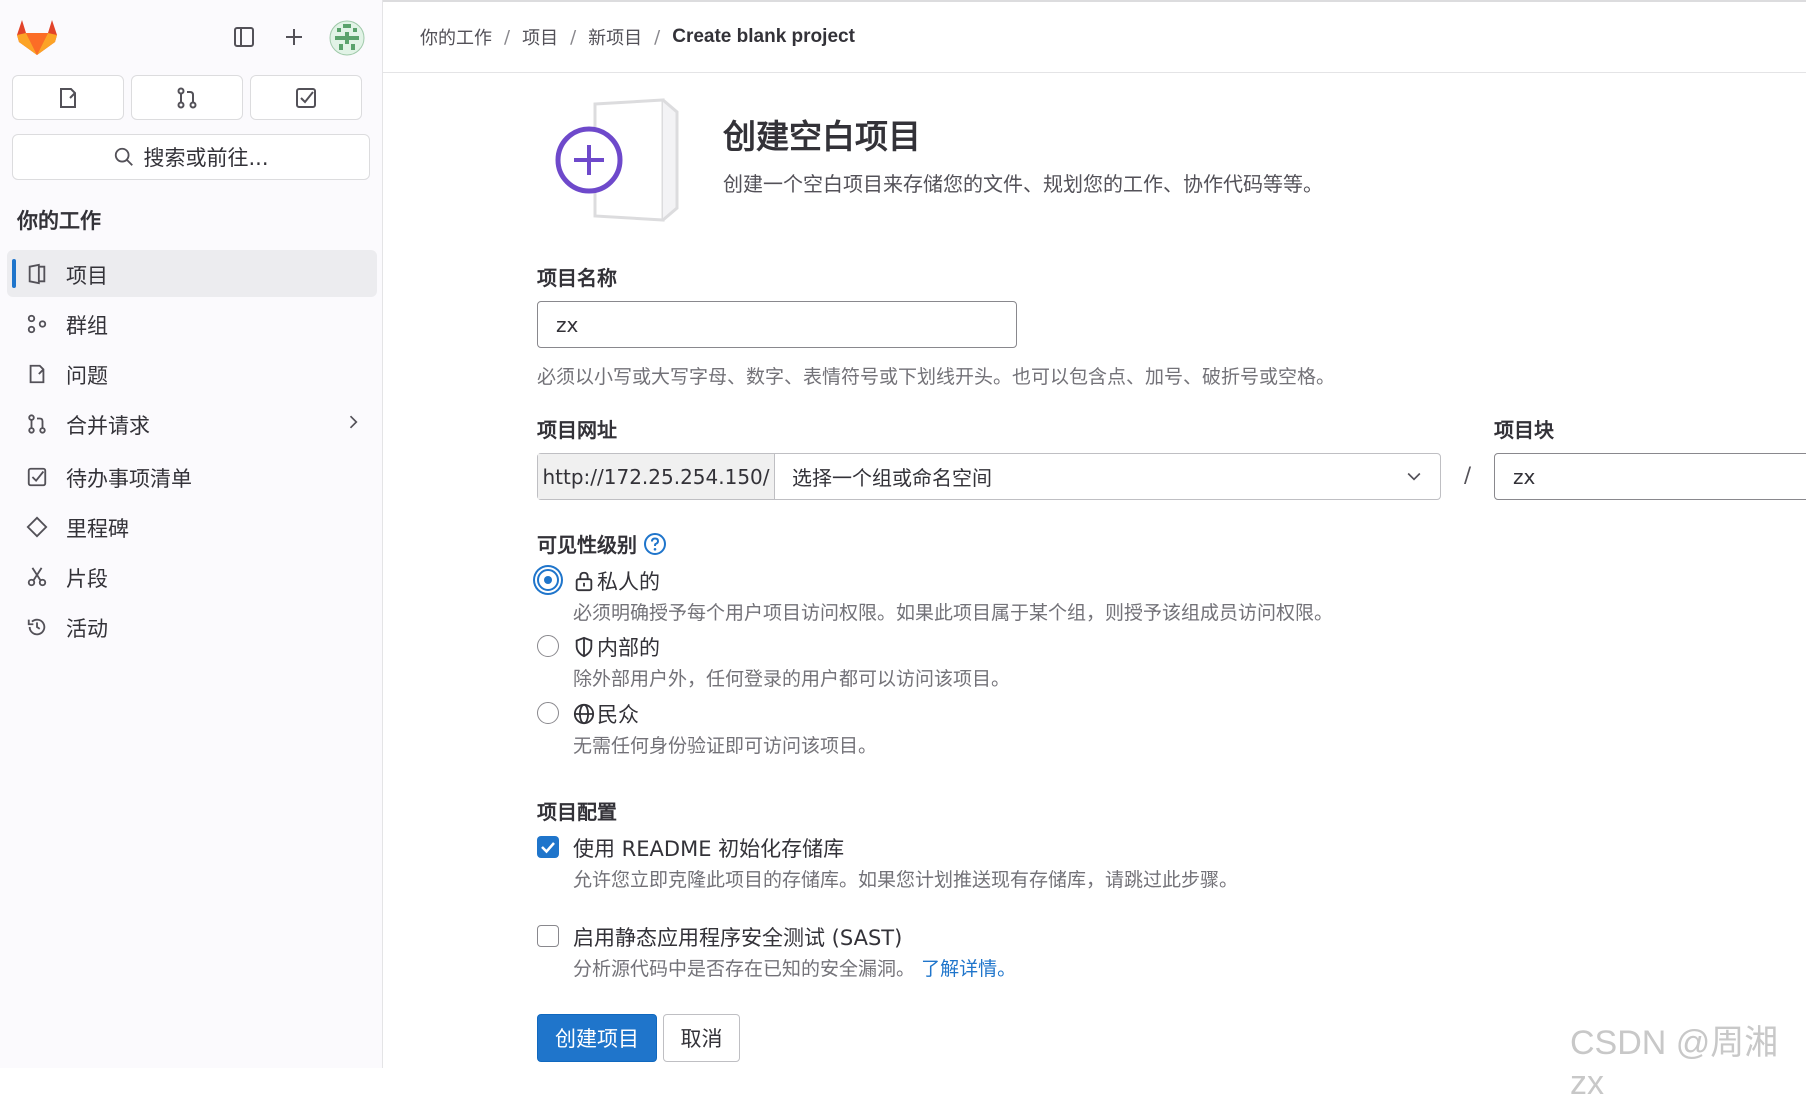  What do you see at coordinates (792, 679) in the screenshot?
I see `visibility-internal-desc: 除外部用户外，任何登录的用户都可以访问该项目。` at bounding box center [792, 679].